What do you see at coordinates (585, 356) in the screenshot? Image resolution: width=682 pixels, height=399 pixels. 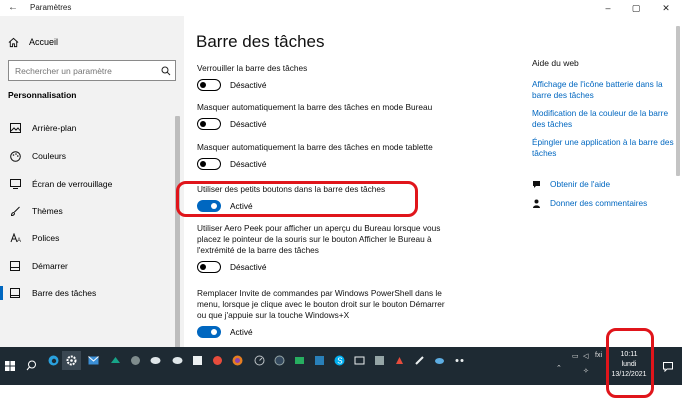 I see `volume-icon: ◁` at bounding box center [585, 356].